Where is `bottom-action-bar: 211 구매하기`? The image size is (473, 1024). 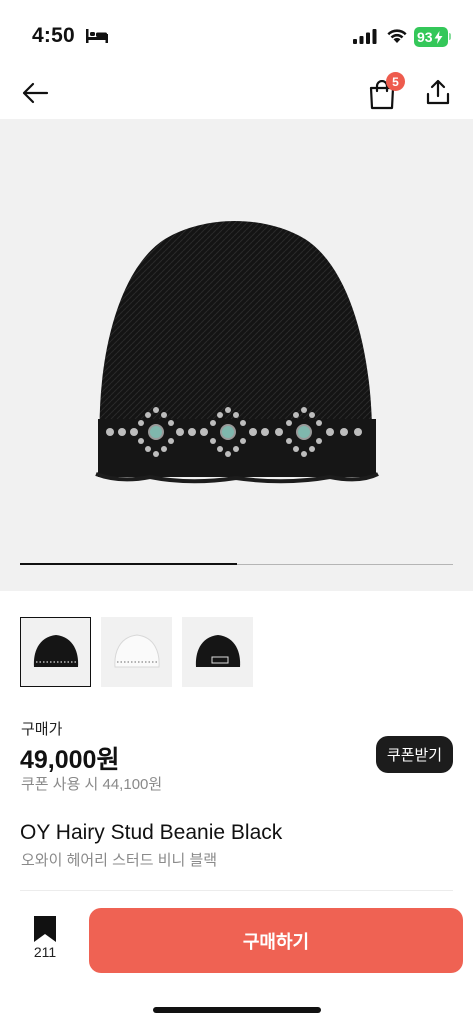 bottom-action-bar: 211 구매하기 is located at coordinates (236, 960).